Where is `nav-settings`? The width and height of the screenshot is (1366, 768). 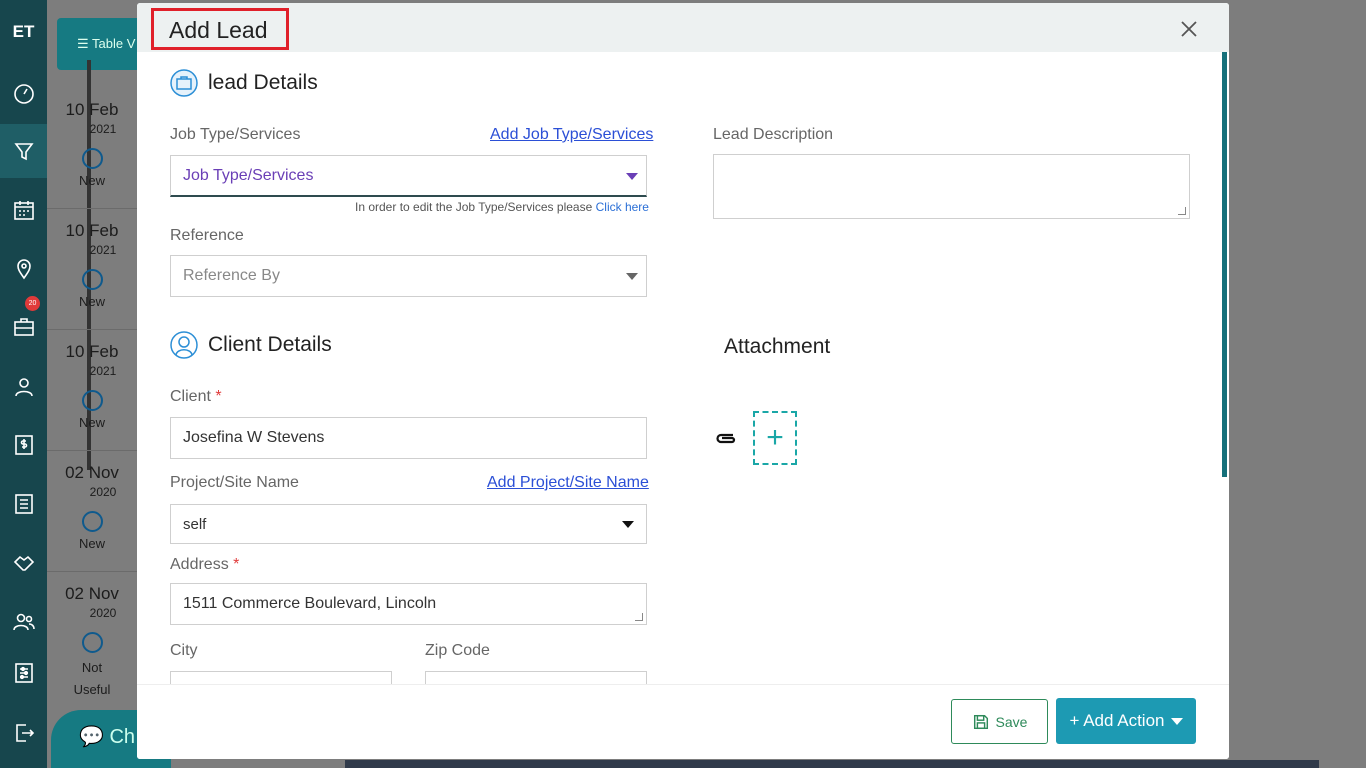 nav-settings is located at coordinates (23, 673).